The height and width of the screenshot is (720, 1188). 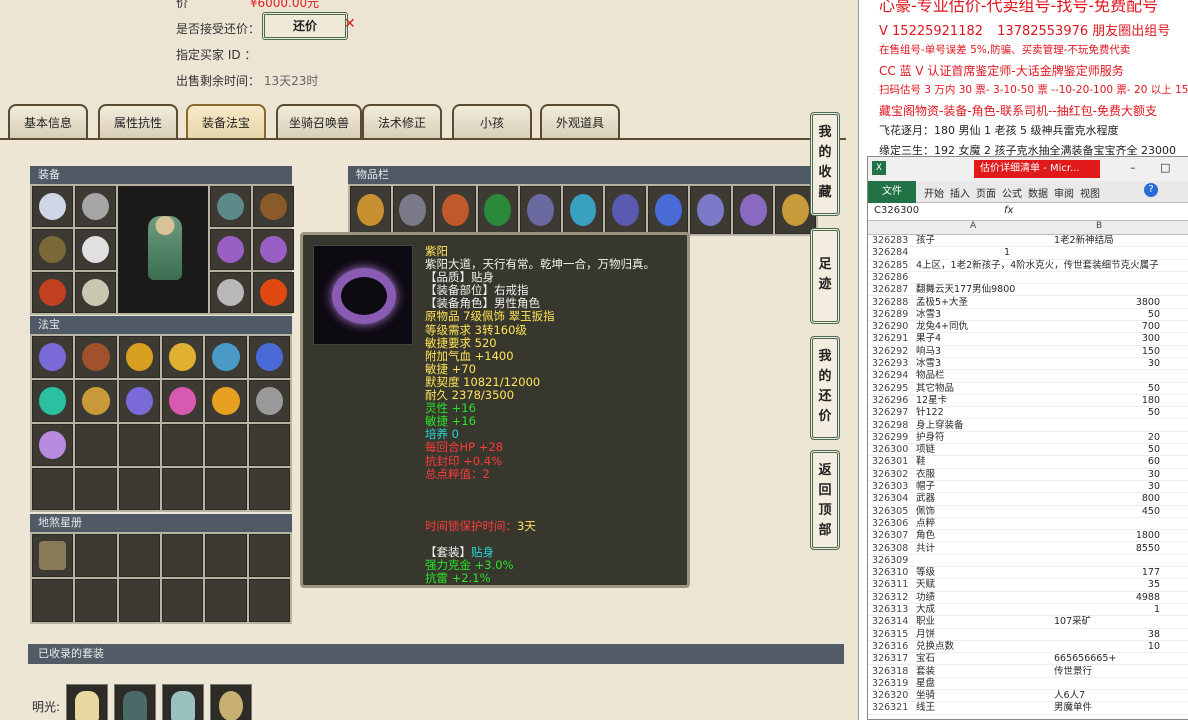 I want to click on table-row: 326288 孟极5+大圣 3800, so click(x=1028, y=303).